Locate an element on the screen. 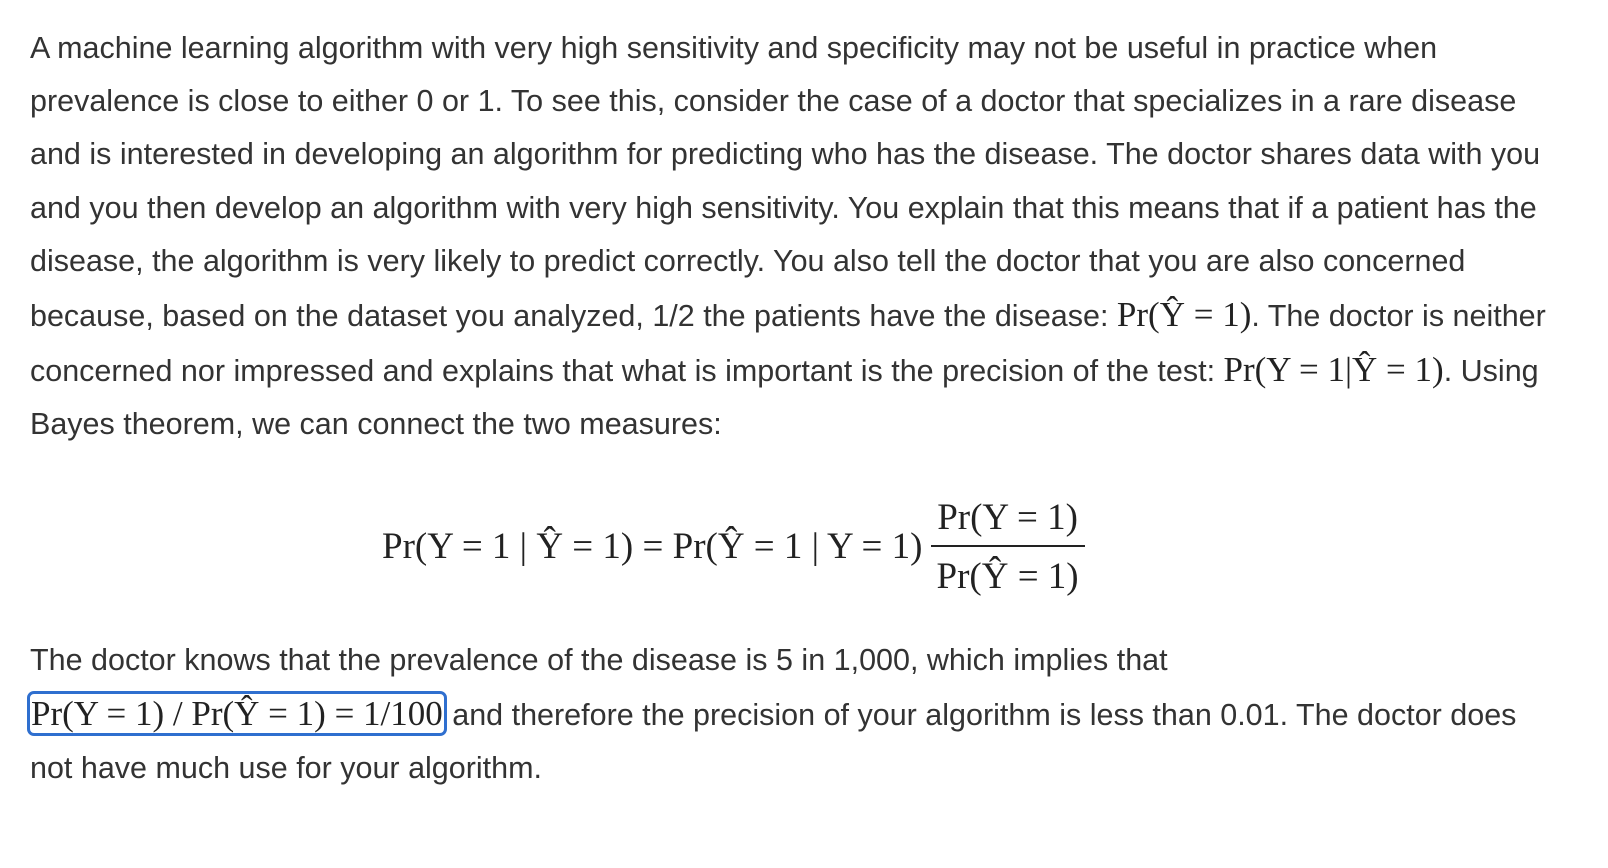 The image size is (1608, 868). equation-lhs: Pr(Y = 1 | Ŷ = 1) = Pr(Ŷ = 1 | Y = 1) is located at coordinates (652, 547).